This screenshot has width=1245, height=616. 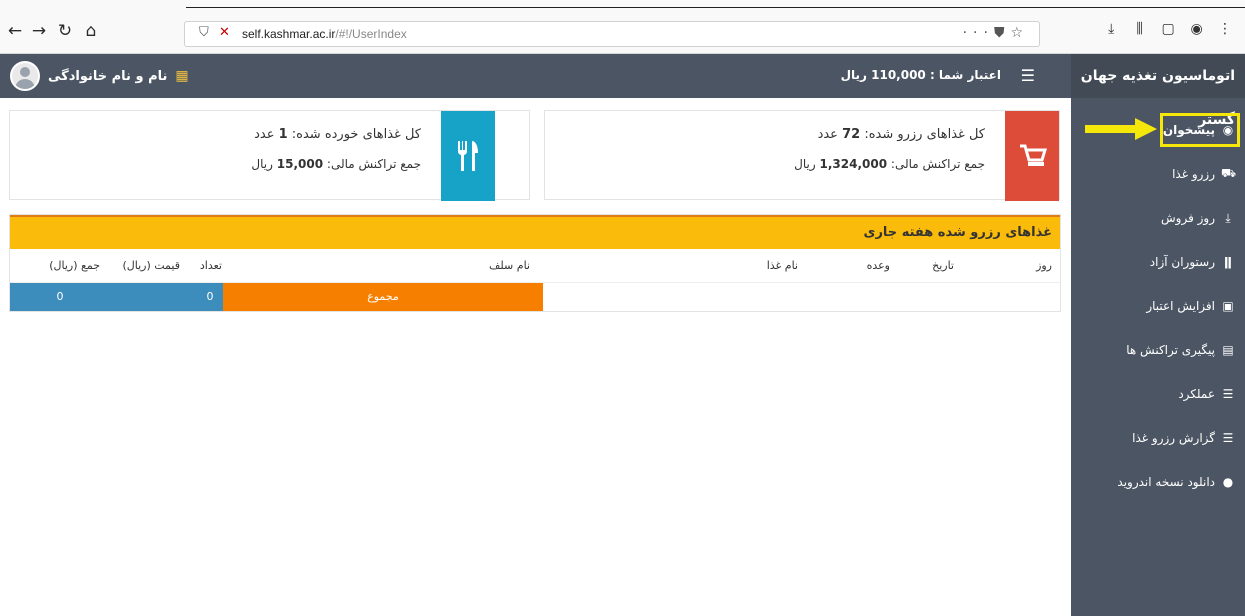 I want to click on sidebar-item-label: رستوران آزاد, so click(x=1182, y=262).